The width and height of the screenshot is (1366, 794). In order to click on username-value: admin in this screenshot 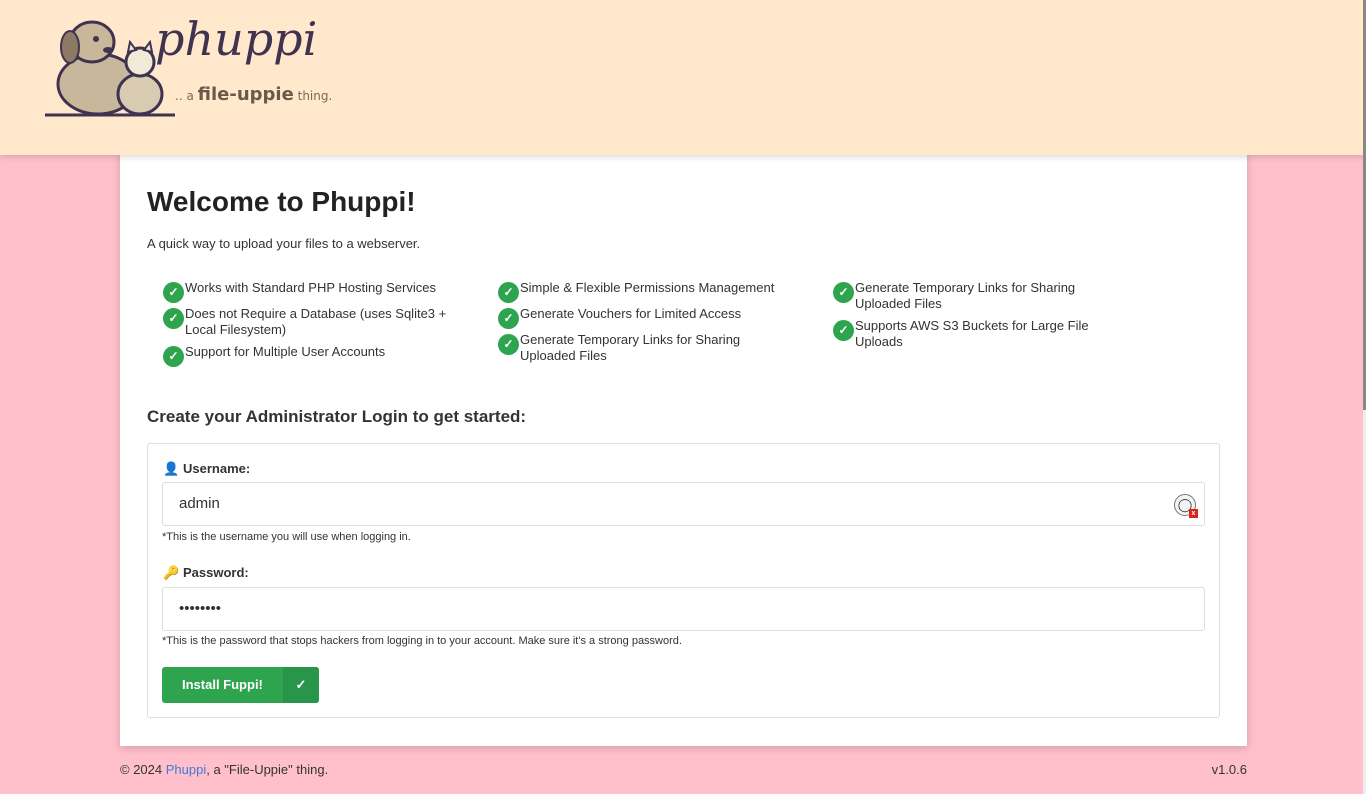, I will do `click(199, 503)`.